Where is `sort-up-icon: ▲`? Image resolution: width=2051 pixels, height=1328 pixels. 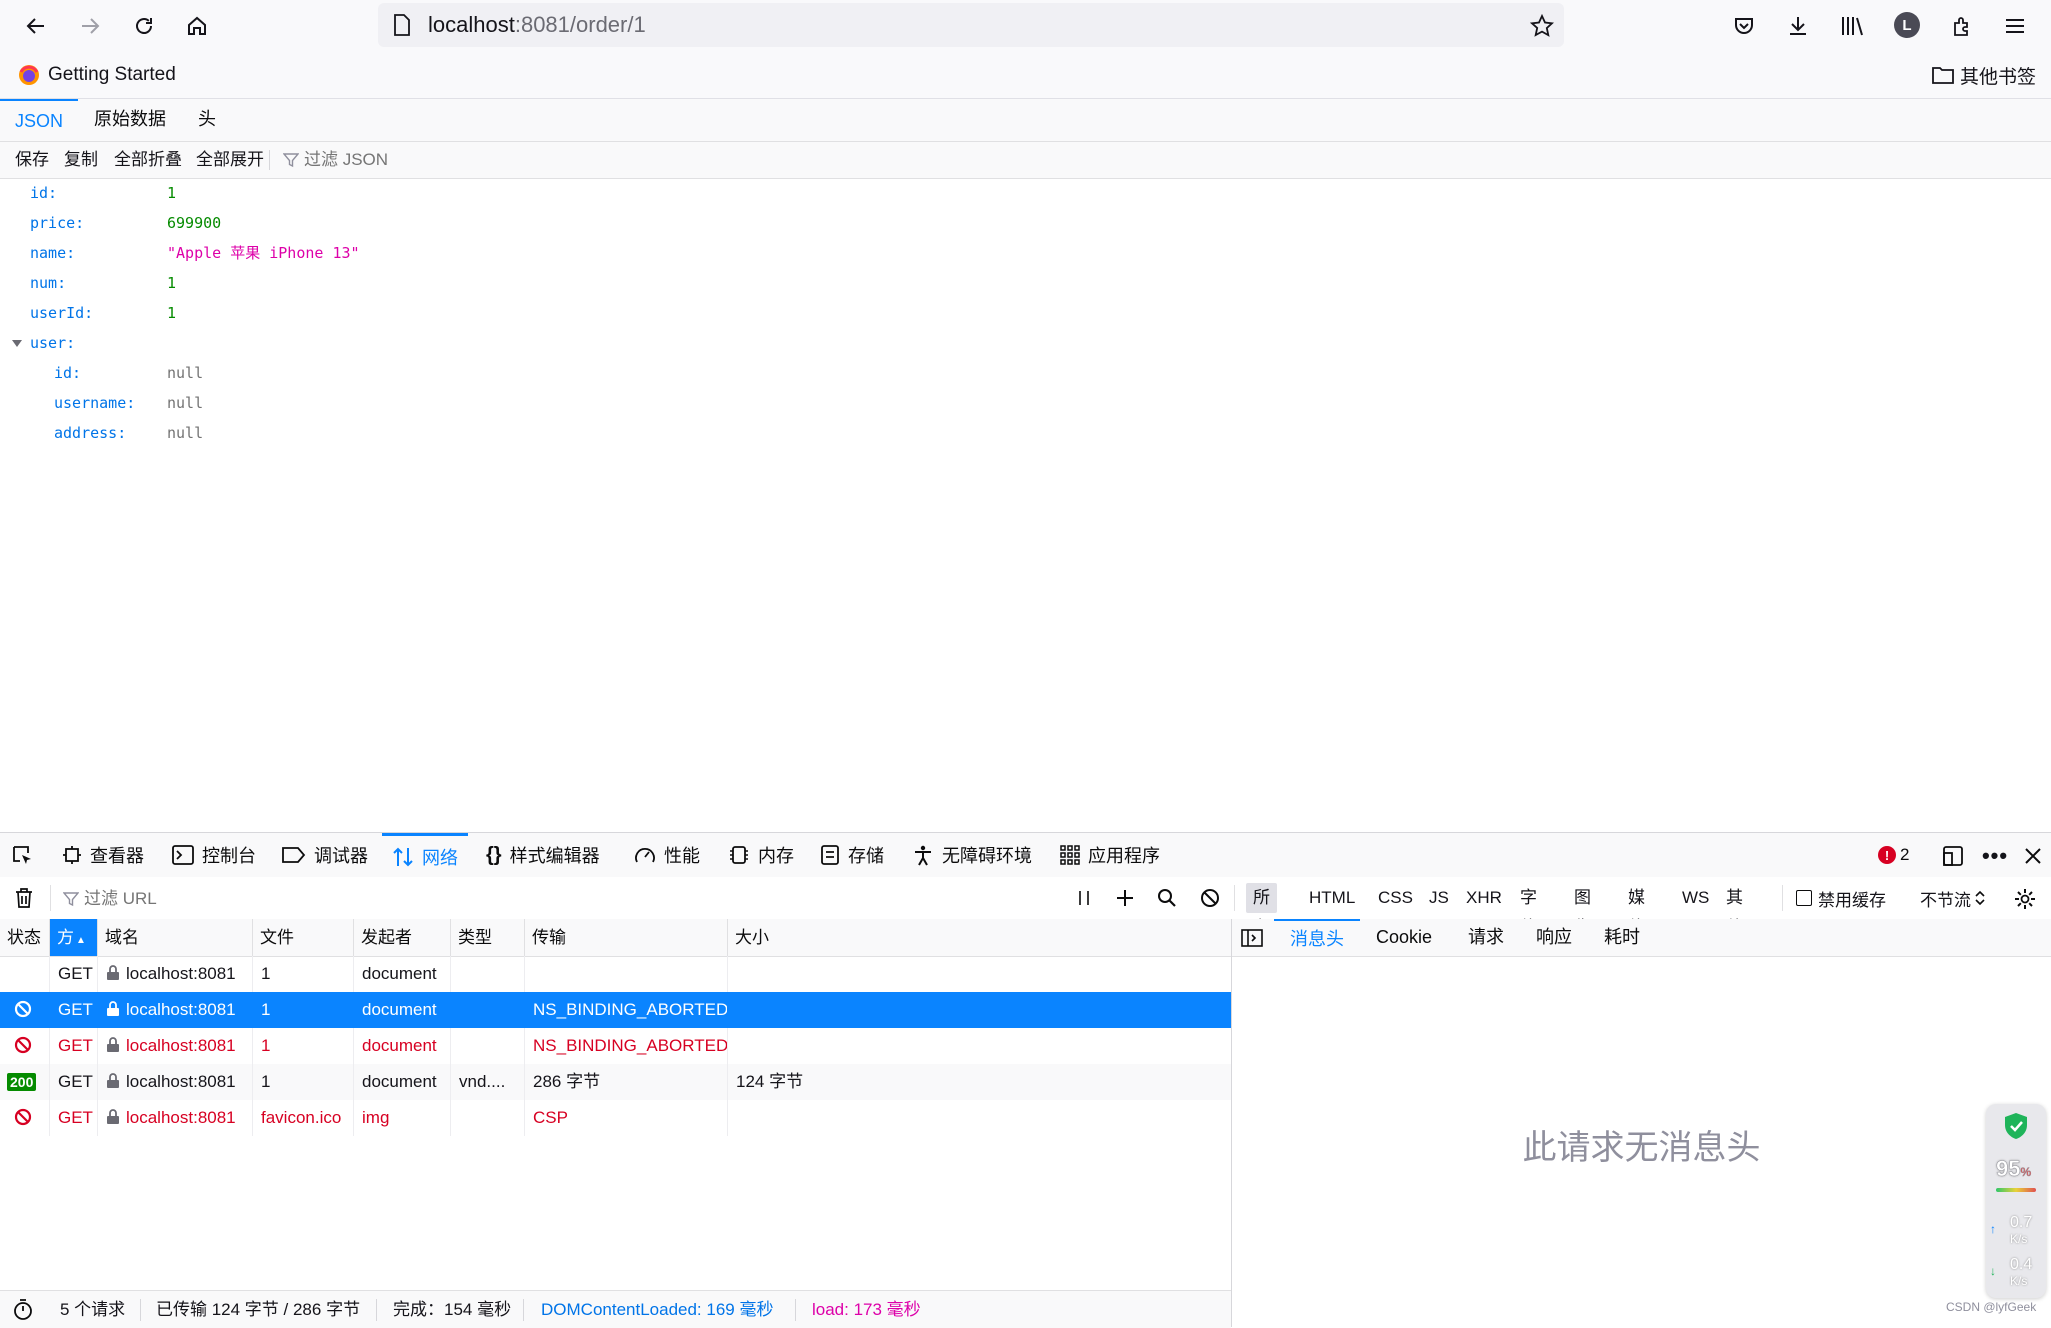 sort-up-icon: ▲ is located at coordinates (81, 940).